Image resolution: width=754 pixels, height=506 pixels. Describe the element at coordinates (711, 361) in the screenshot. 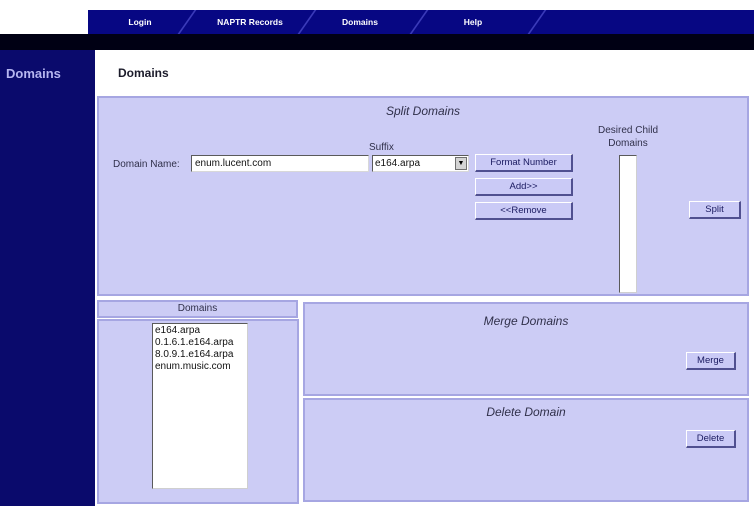

I see `merge-button: Merge` at that location.